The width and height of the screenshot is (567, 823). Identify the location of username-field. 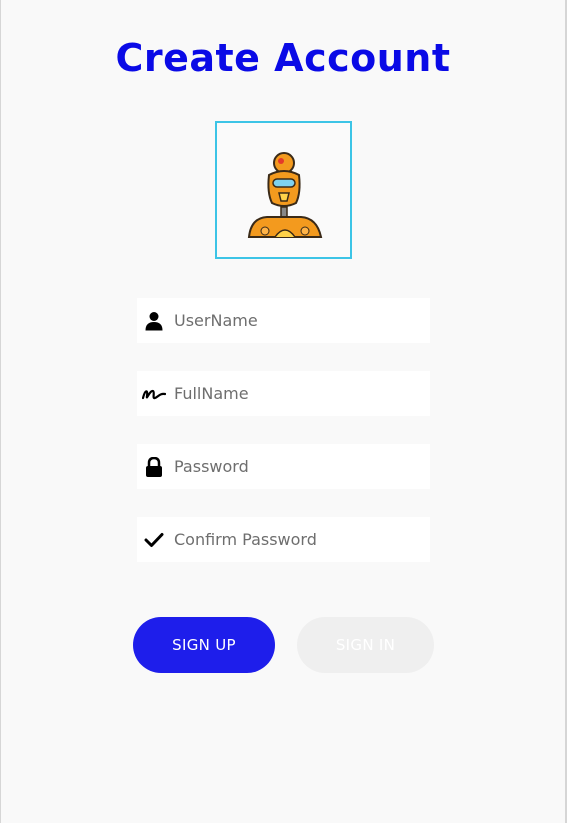
(283, 320).